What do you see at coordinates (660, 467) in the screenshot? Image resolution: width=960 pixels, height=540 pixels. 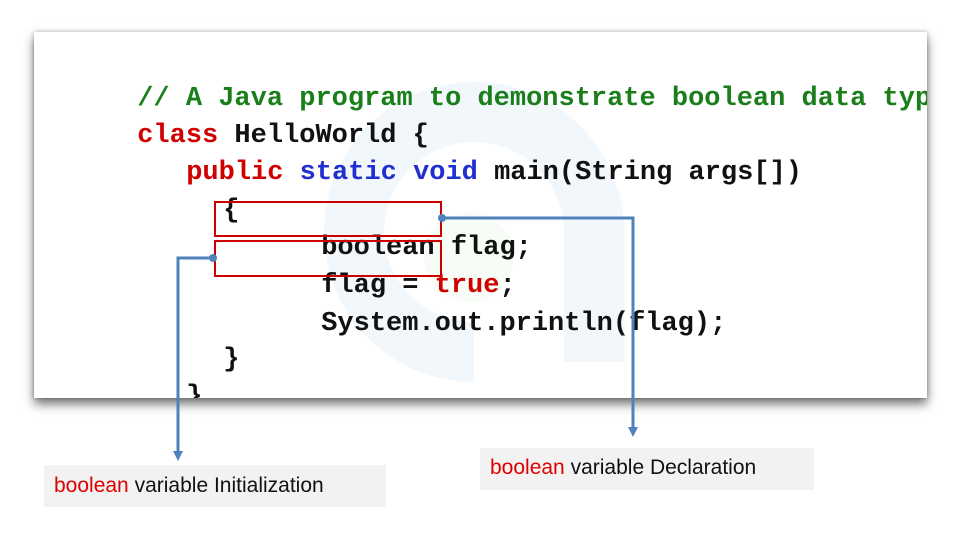 I see `declaration-callout-text: variable Declaration` at bounding box center [660, 467].